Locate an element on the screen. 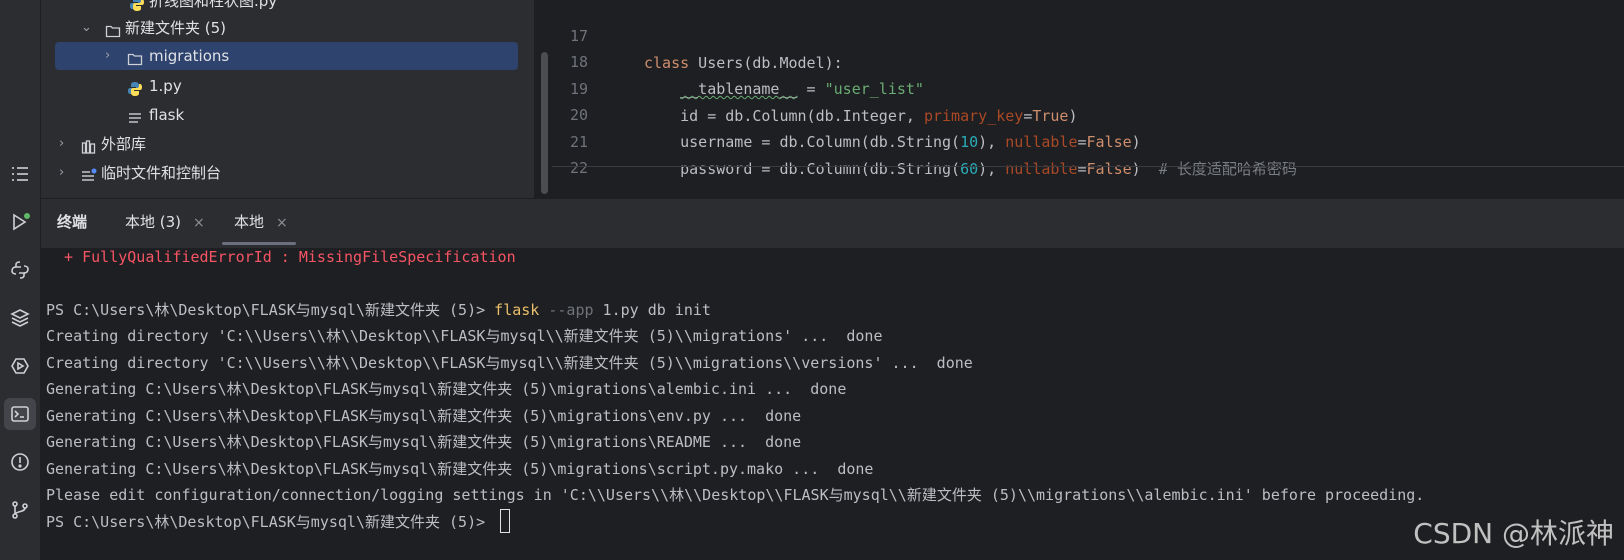 The image size is (1624, 560). tree-item-file: 折线图和柱状图.py is located at coordinates (327, 7).